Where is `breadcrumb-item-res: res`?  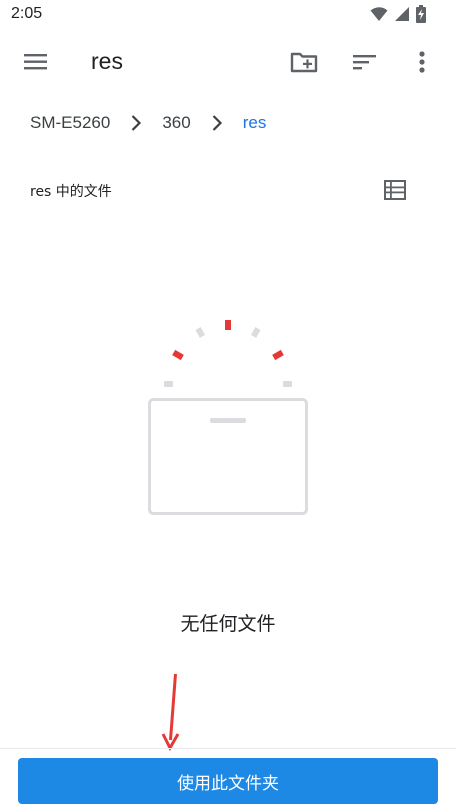 breadcrumb-item-res: res is located at coordinates (255, 123).